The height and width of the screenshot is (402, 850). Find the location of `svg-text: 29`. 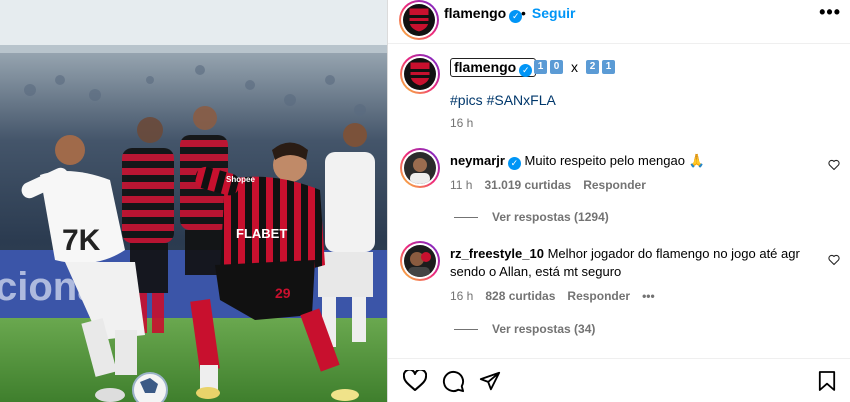

svg-text: 29 is located at coordinates (283, 293).